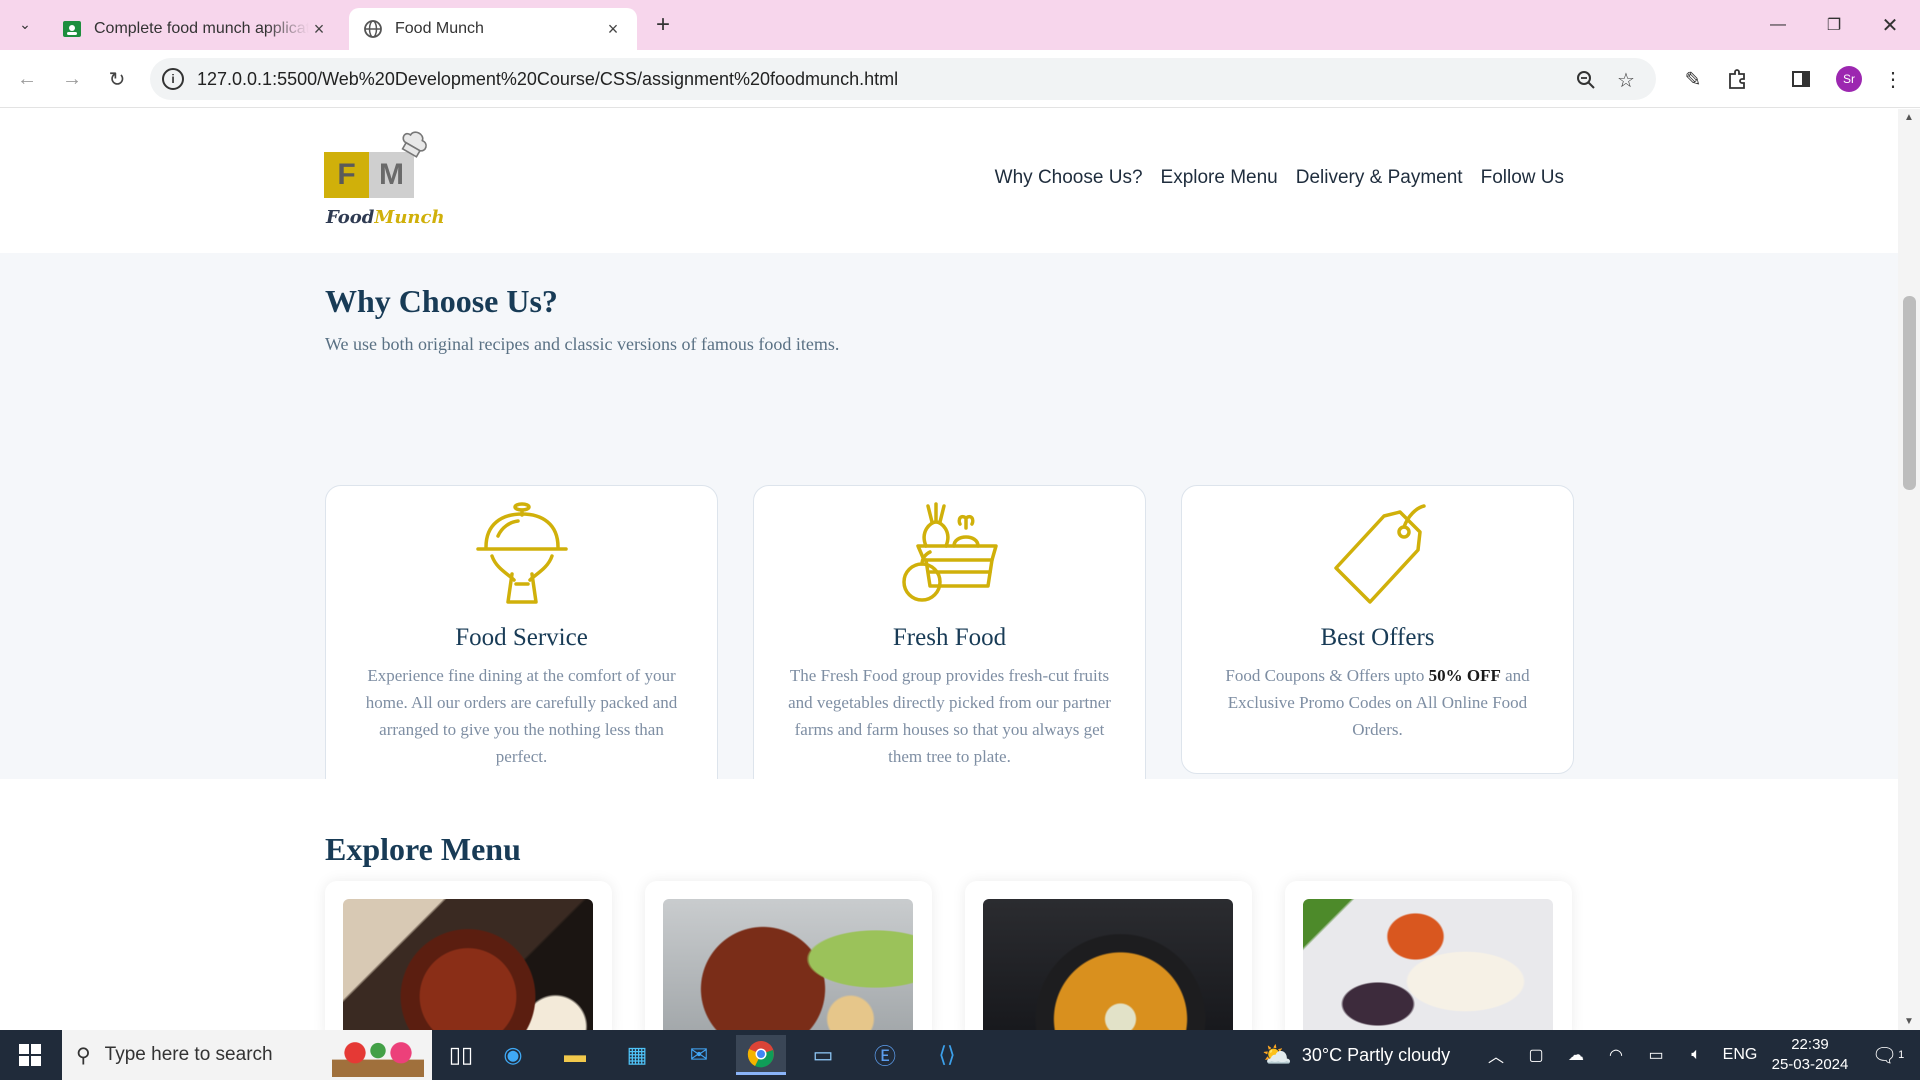 The width and height of the screenshot is (1920, 1080). Describe the element at coordinates (1696, 1055) in the screenshot. I see `volume-icon: 🔈︎` at that location.